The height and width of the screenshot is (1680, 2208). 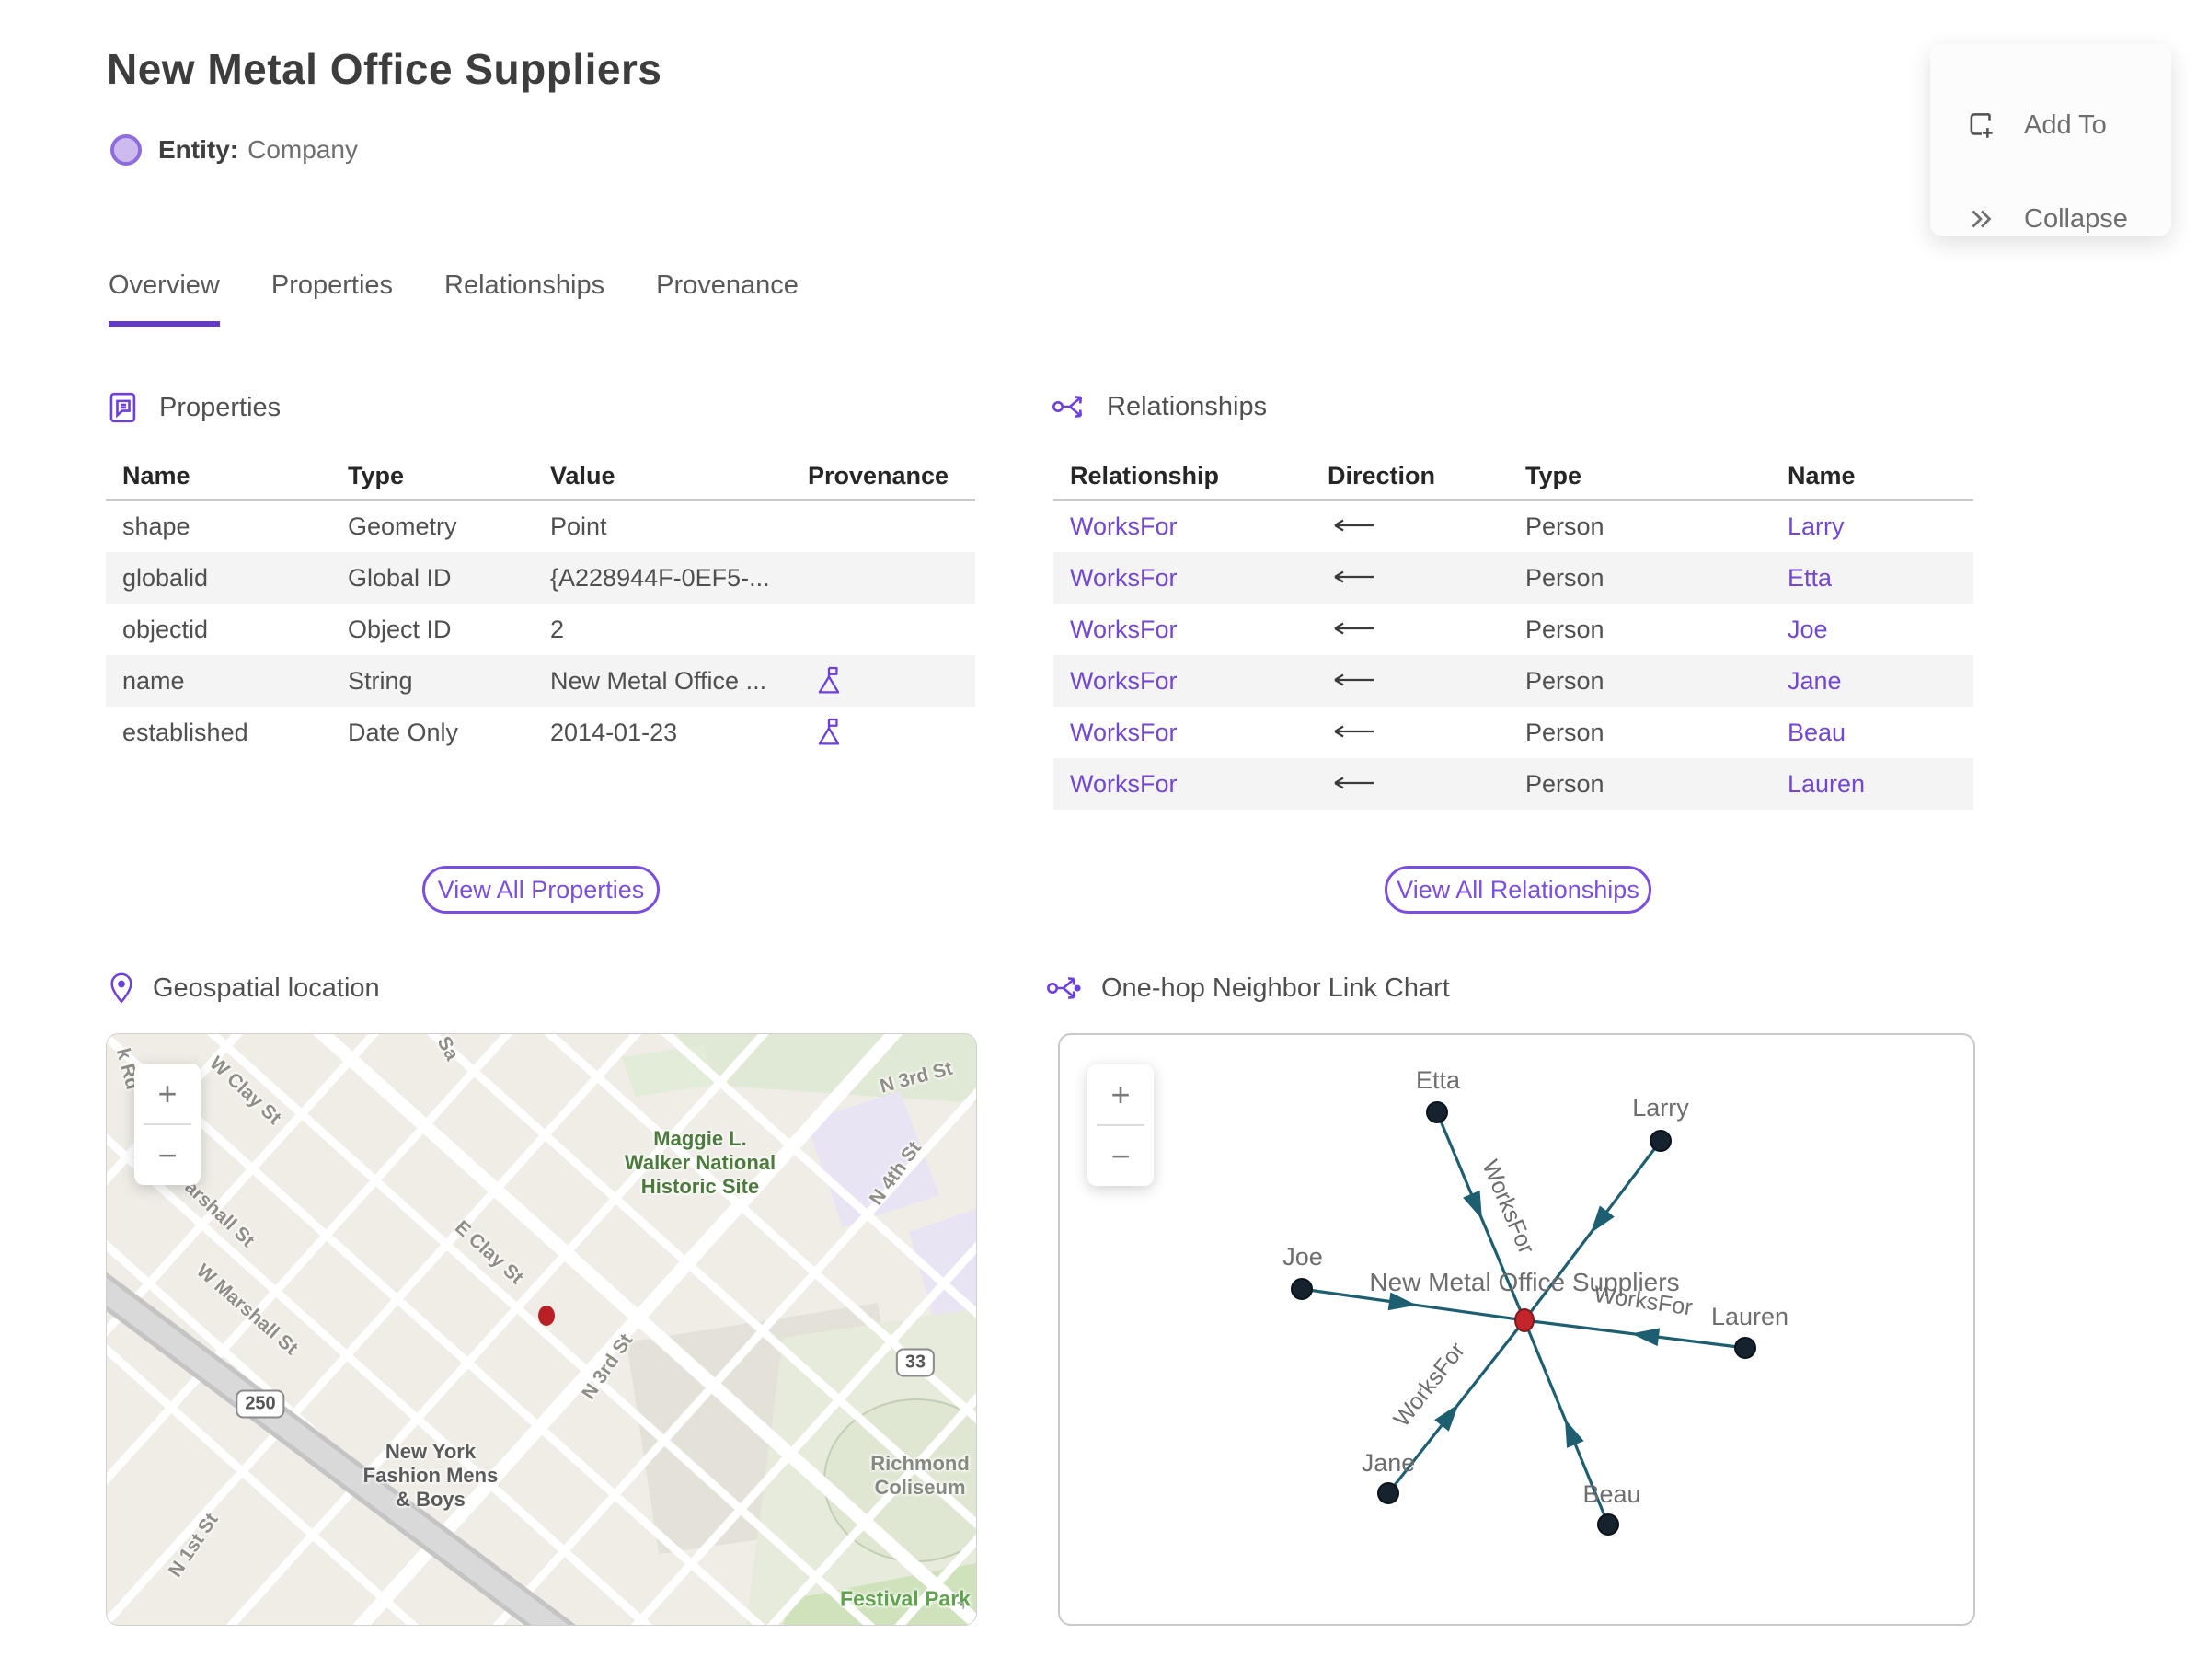 What do you see at coordinates (384, 69) in the screenshot?
I see `page-title: New Metal Office Suppliers` at bounding box center [384, 69].